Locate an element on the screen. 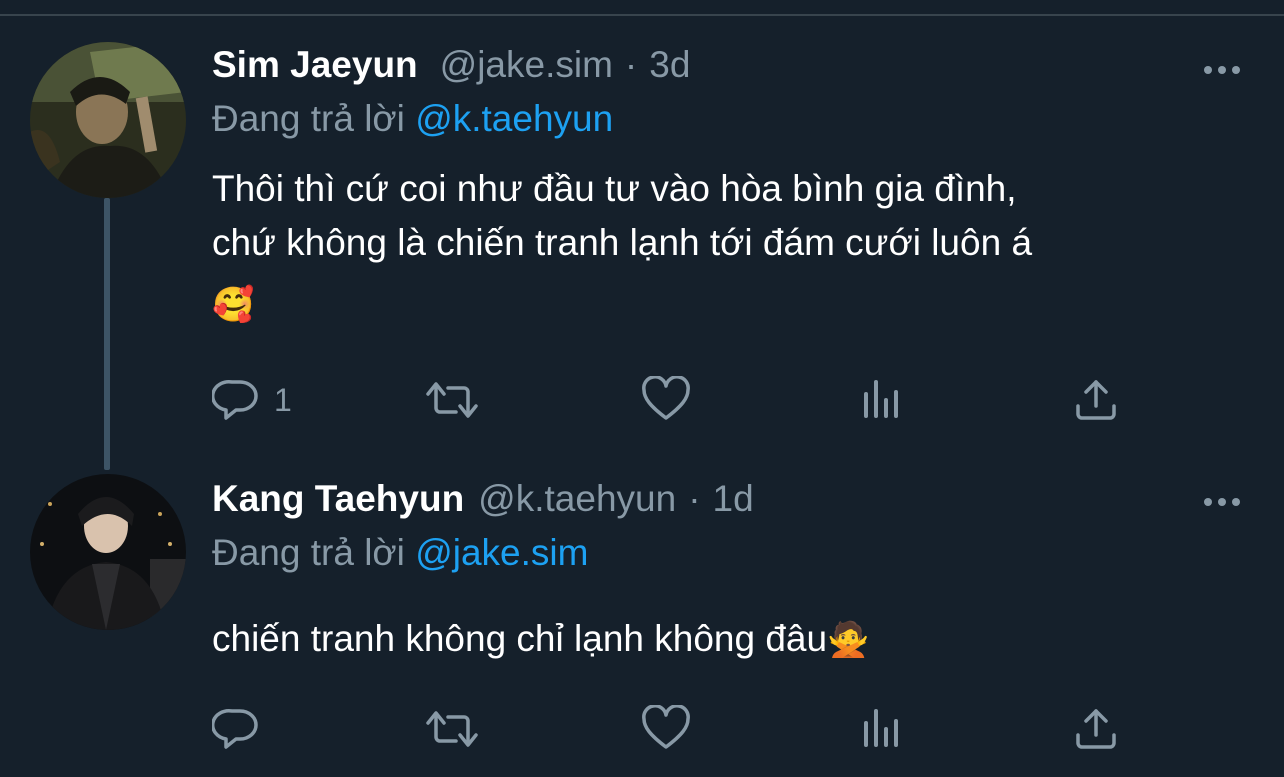 This screenshot has height=777, width=1284. timestamp: 3d is located at coordinates (669, 65).